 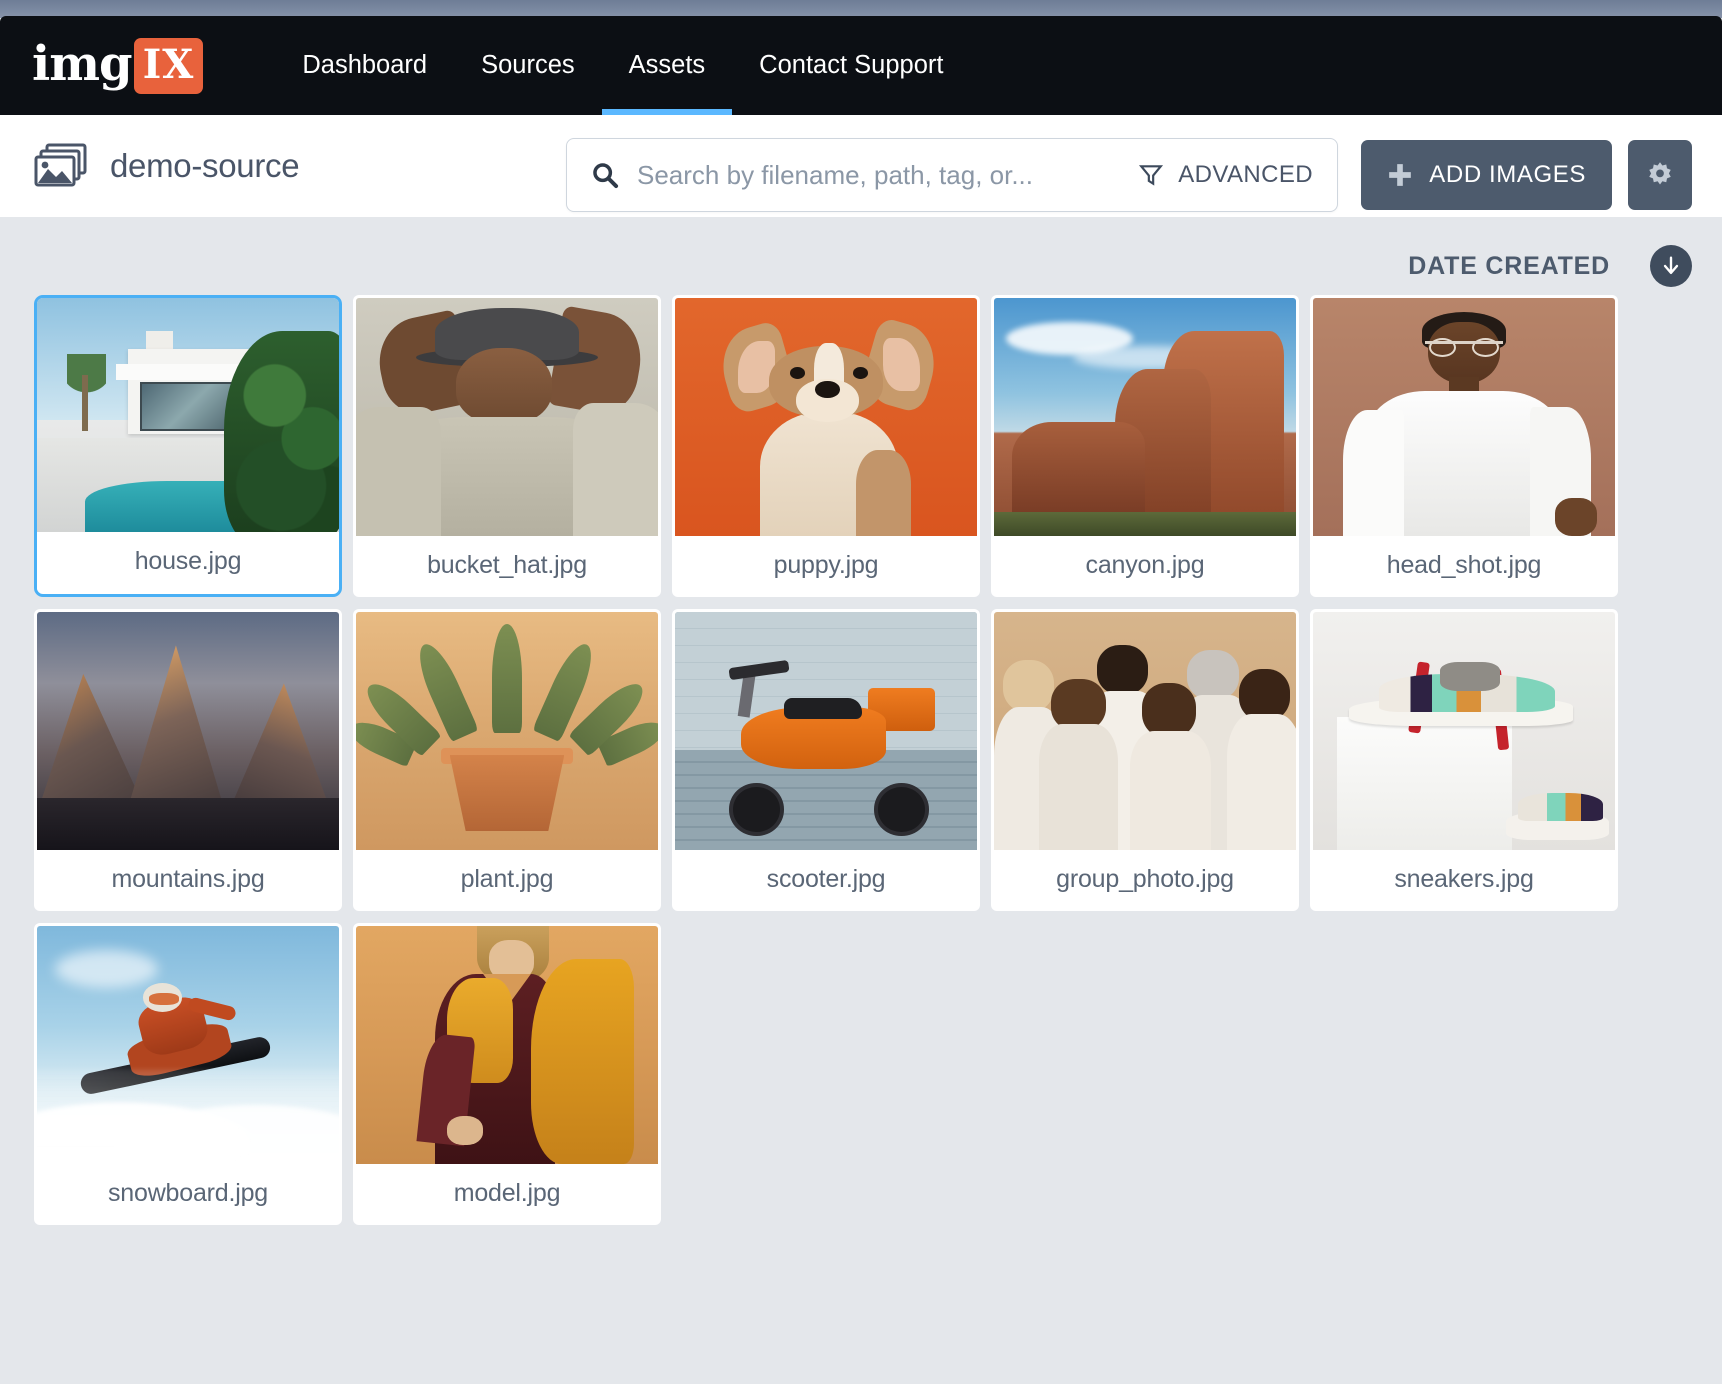 What do you see at coordinates (851, 65) in the screenshot?
I see `nav-item-contact-support: Contact Support` at bounding box center [851, 65].